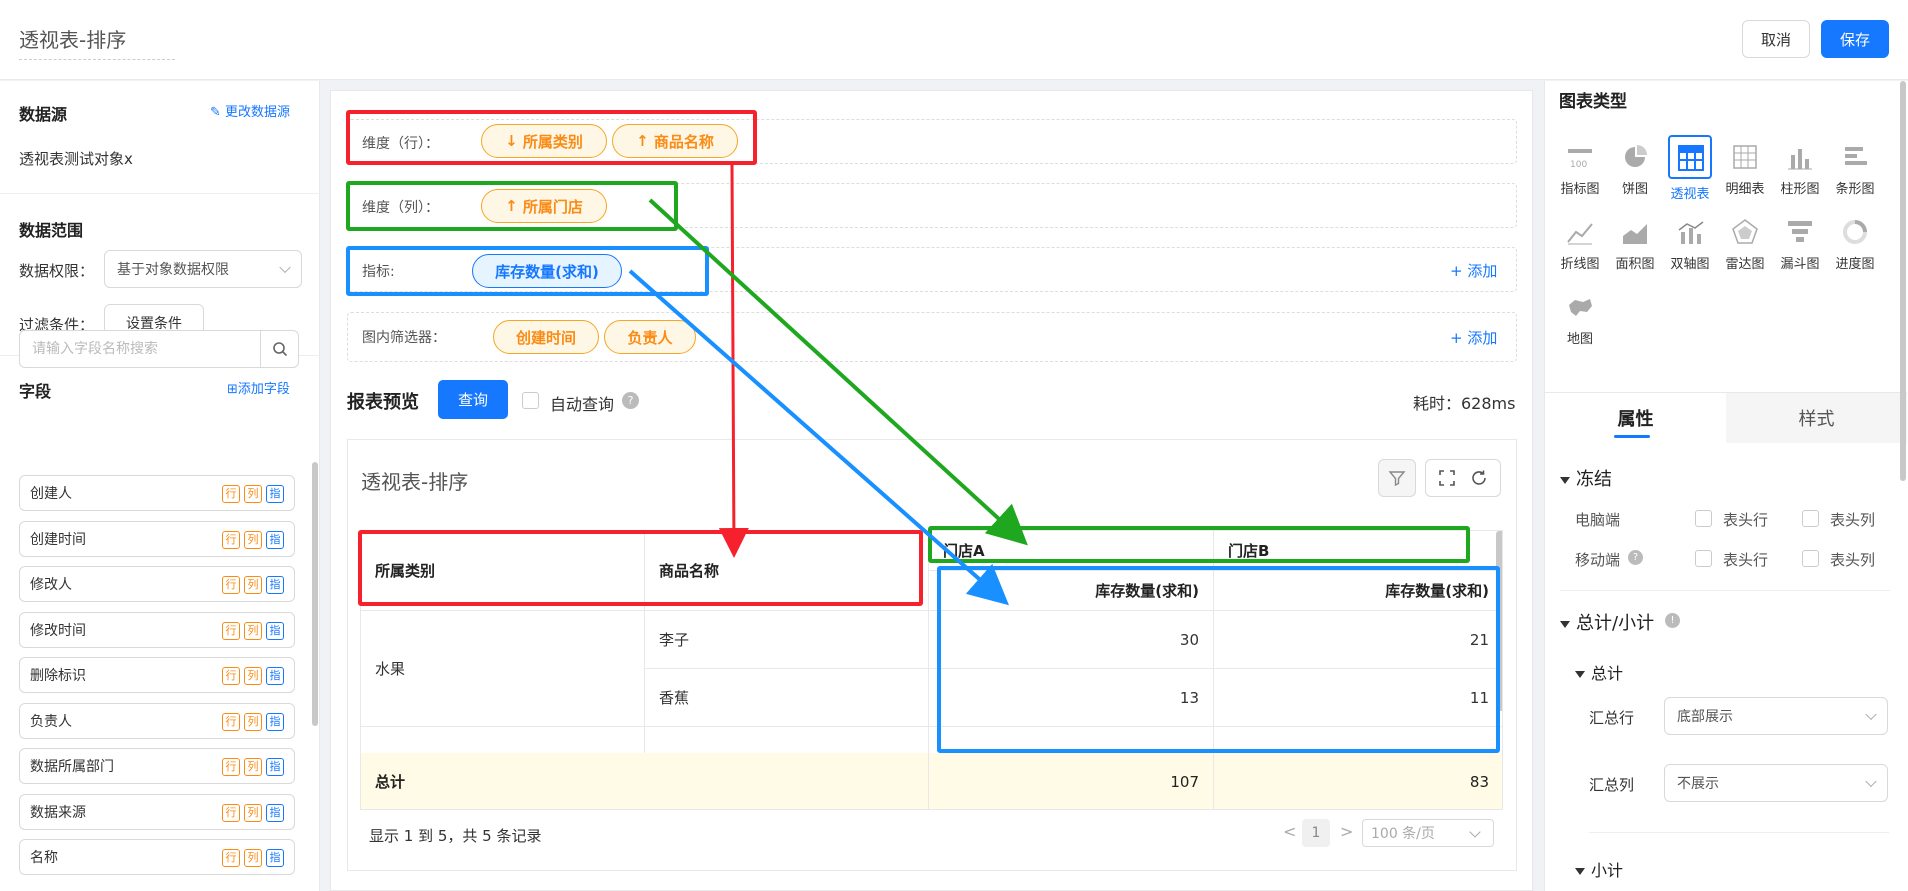  What do you see at coordinates (1703, 518) in the screenshot?
I see `desktop-header-row-checkbox` at bounding box center [1703, 518].